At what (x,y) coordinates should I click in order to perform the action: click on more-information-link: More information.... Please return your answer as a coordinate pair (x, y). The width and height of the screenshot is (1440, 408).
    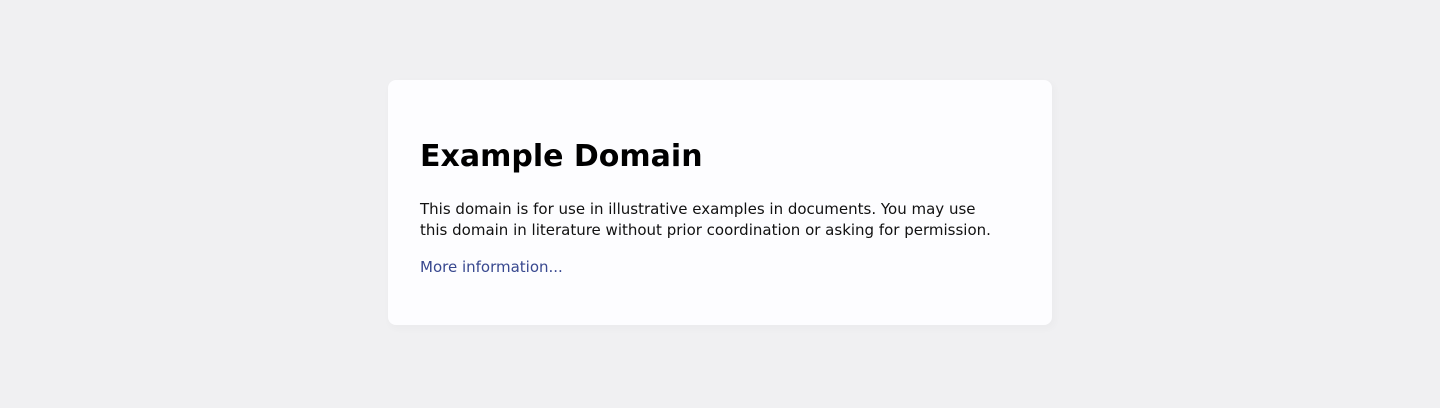
    Looking at the image, I should click on (491, 267).